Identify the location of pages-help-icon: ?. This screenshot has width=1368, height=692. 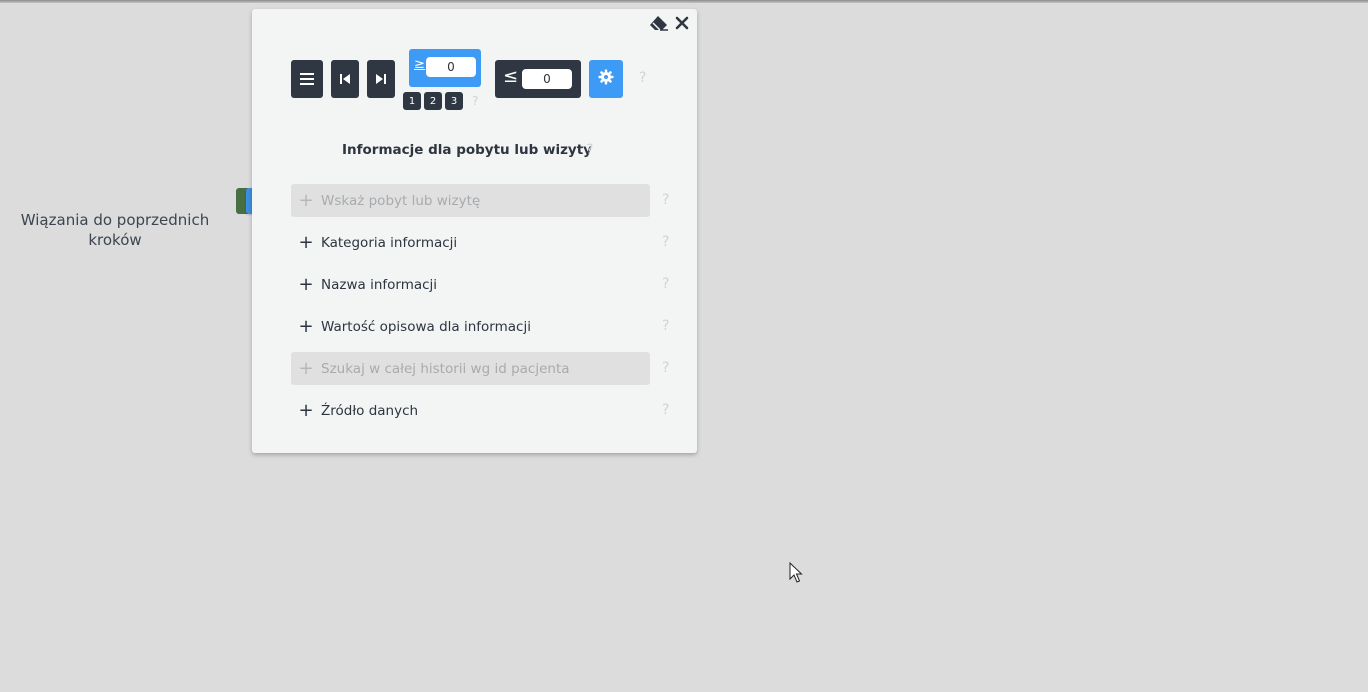
(475, 101).